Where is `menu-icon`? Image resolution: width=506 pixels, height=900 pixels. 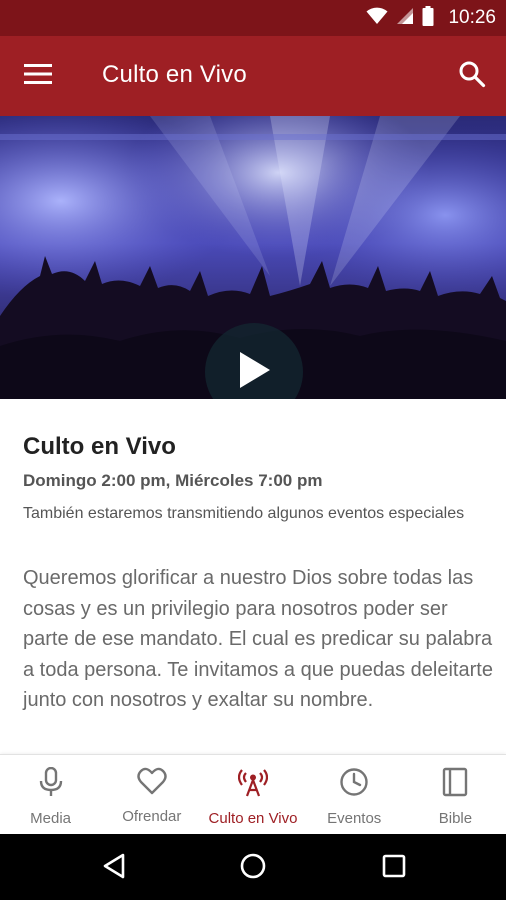 menu-icon is located at coordinates (38, 76).